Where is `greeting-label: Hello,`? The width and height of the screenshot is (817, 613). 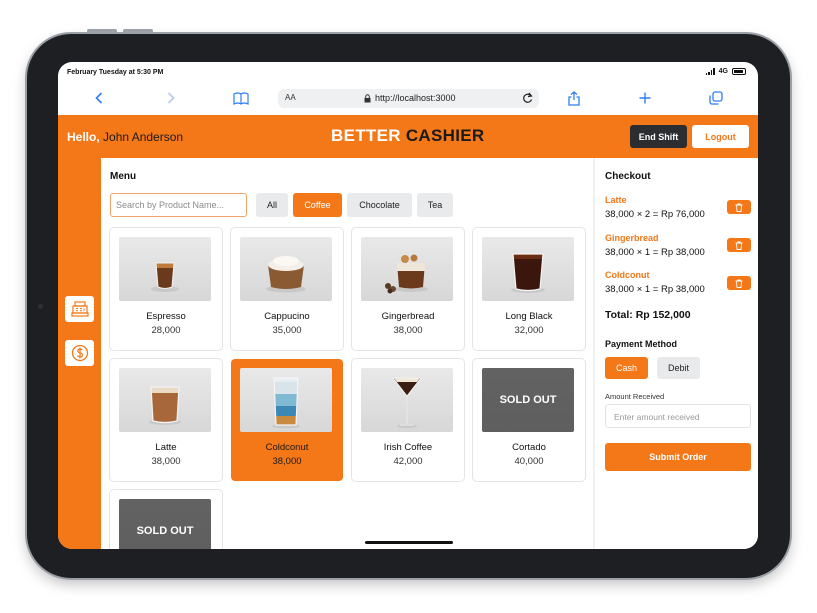 greeting-label: Hello, is located at coordinates (83, 137).